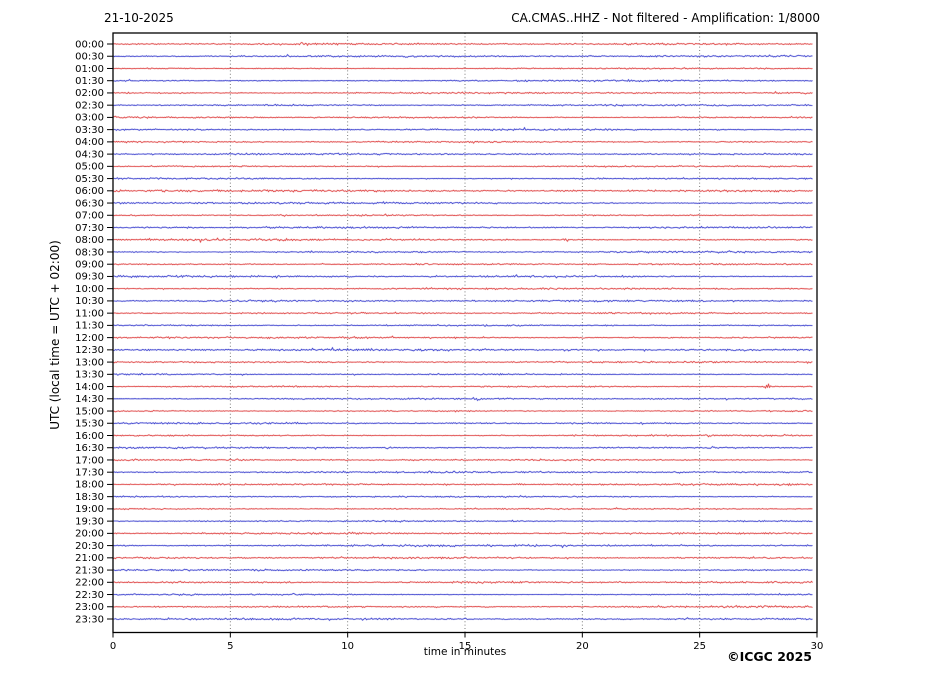 The image size is (927, 696). What do you see at coordinates (89, 558) in the screenshot?
I see `y-tick-label: 21:00` at bounding box center [89, 558].